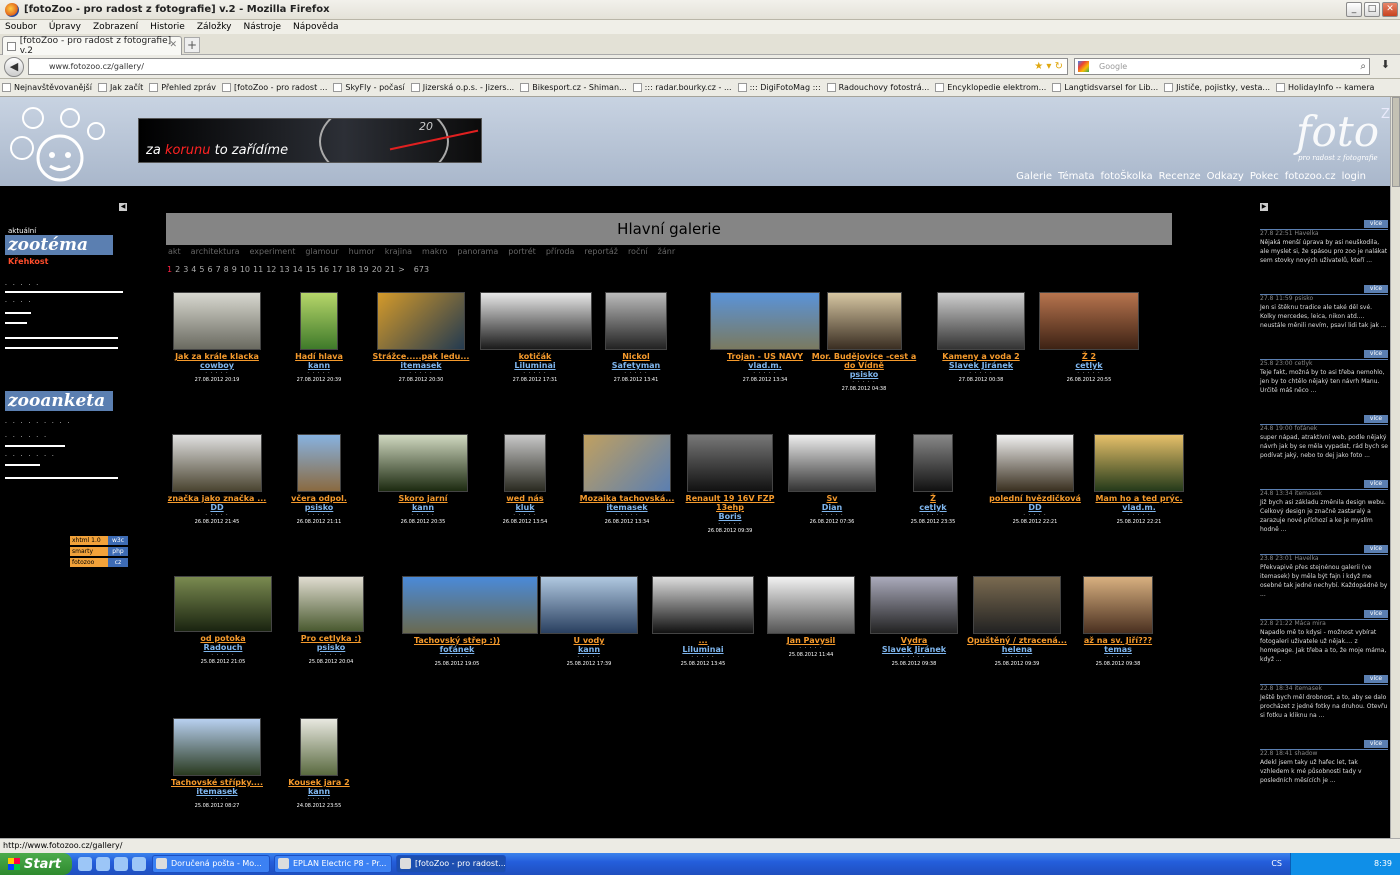 Image resolution: width=1400 pixels, height=875 pixels. Describe the element at coordinates (1383, 863) in the screenshot. I see `clock: 8:39` at that location.